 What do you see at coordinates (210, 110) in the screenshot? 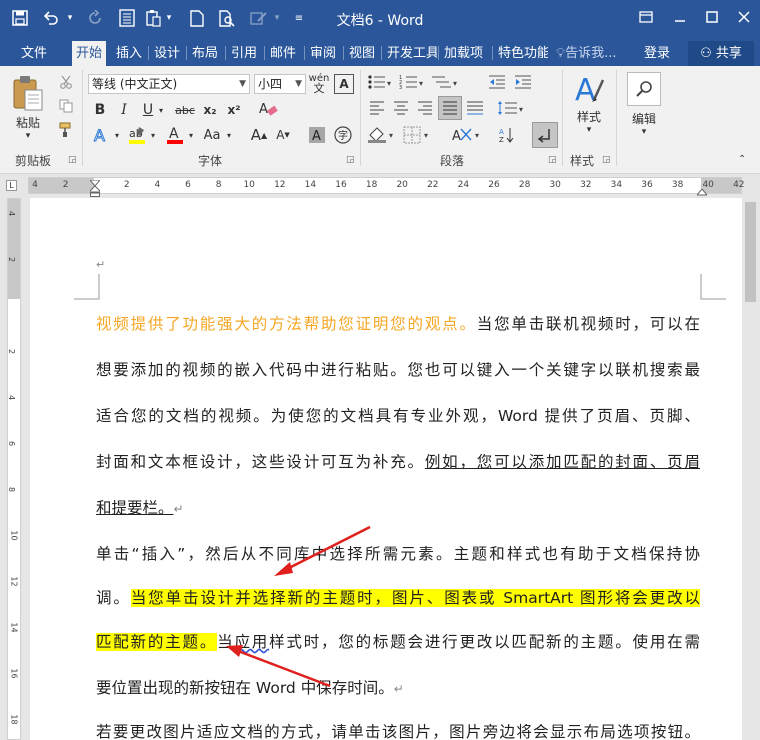
I see `subscript-button: x₂` at bounding box center [210, 110].